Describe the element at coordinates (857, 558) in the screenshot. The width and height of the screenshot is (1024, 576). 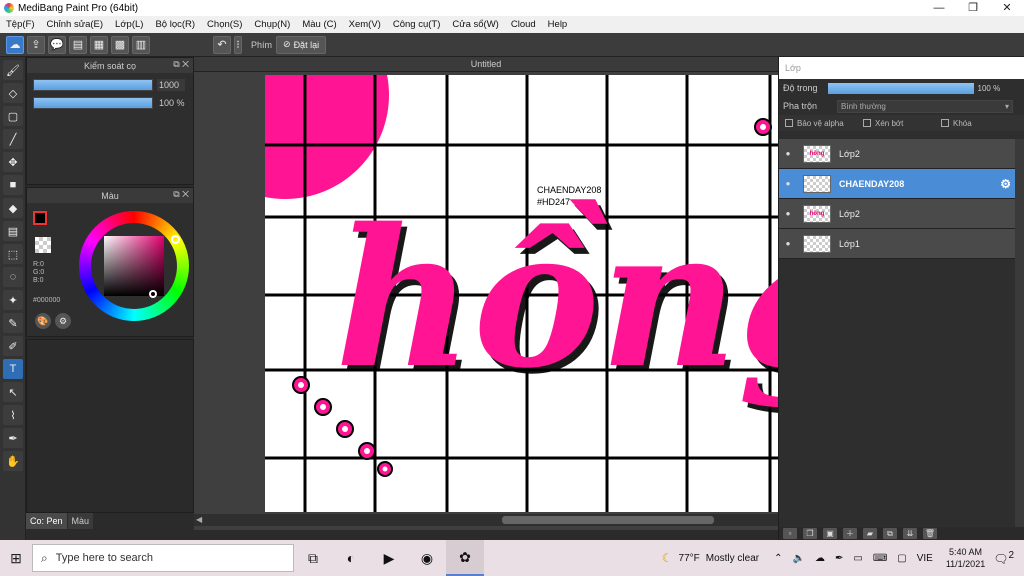
I see `battery-icon: ▭` at that location.